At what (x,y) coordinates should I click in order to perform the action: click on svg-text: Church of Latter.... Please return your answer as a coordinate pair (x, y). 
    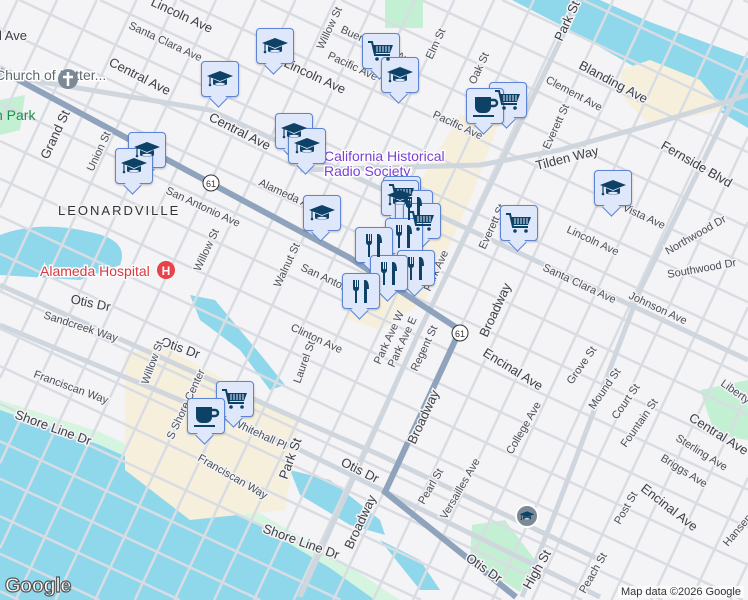
    Looking at the image, I should click on (53, 75).